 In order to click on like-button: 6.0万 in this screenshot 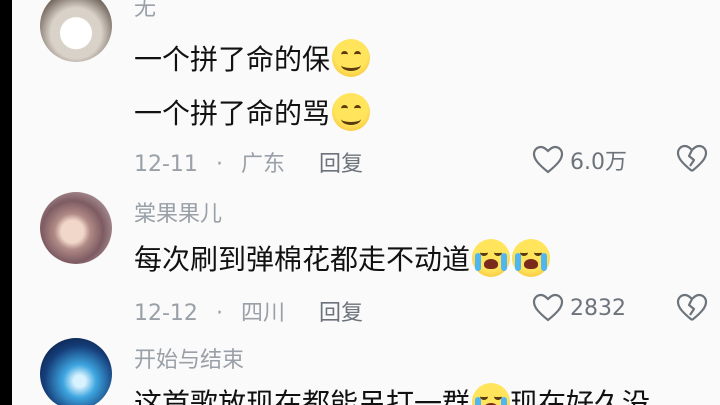, I will do `click(579, 160)`.